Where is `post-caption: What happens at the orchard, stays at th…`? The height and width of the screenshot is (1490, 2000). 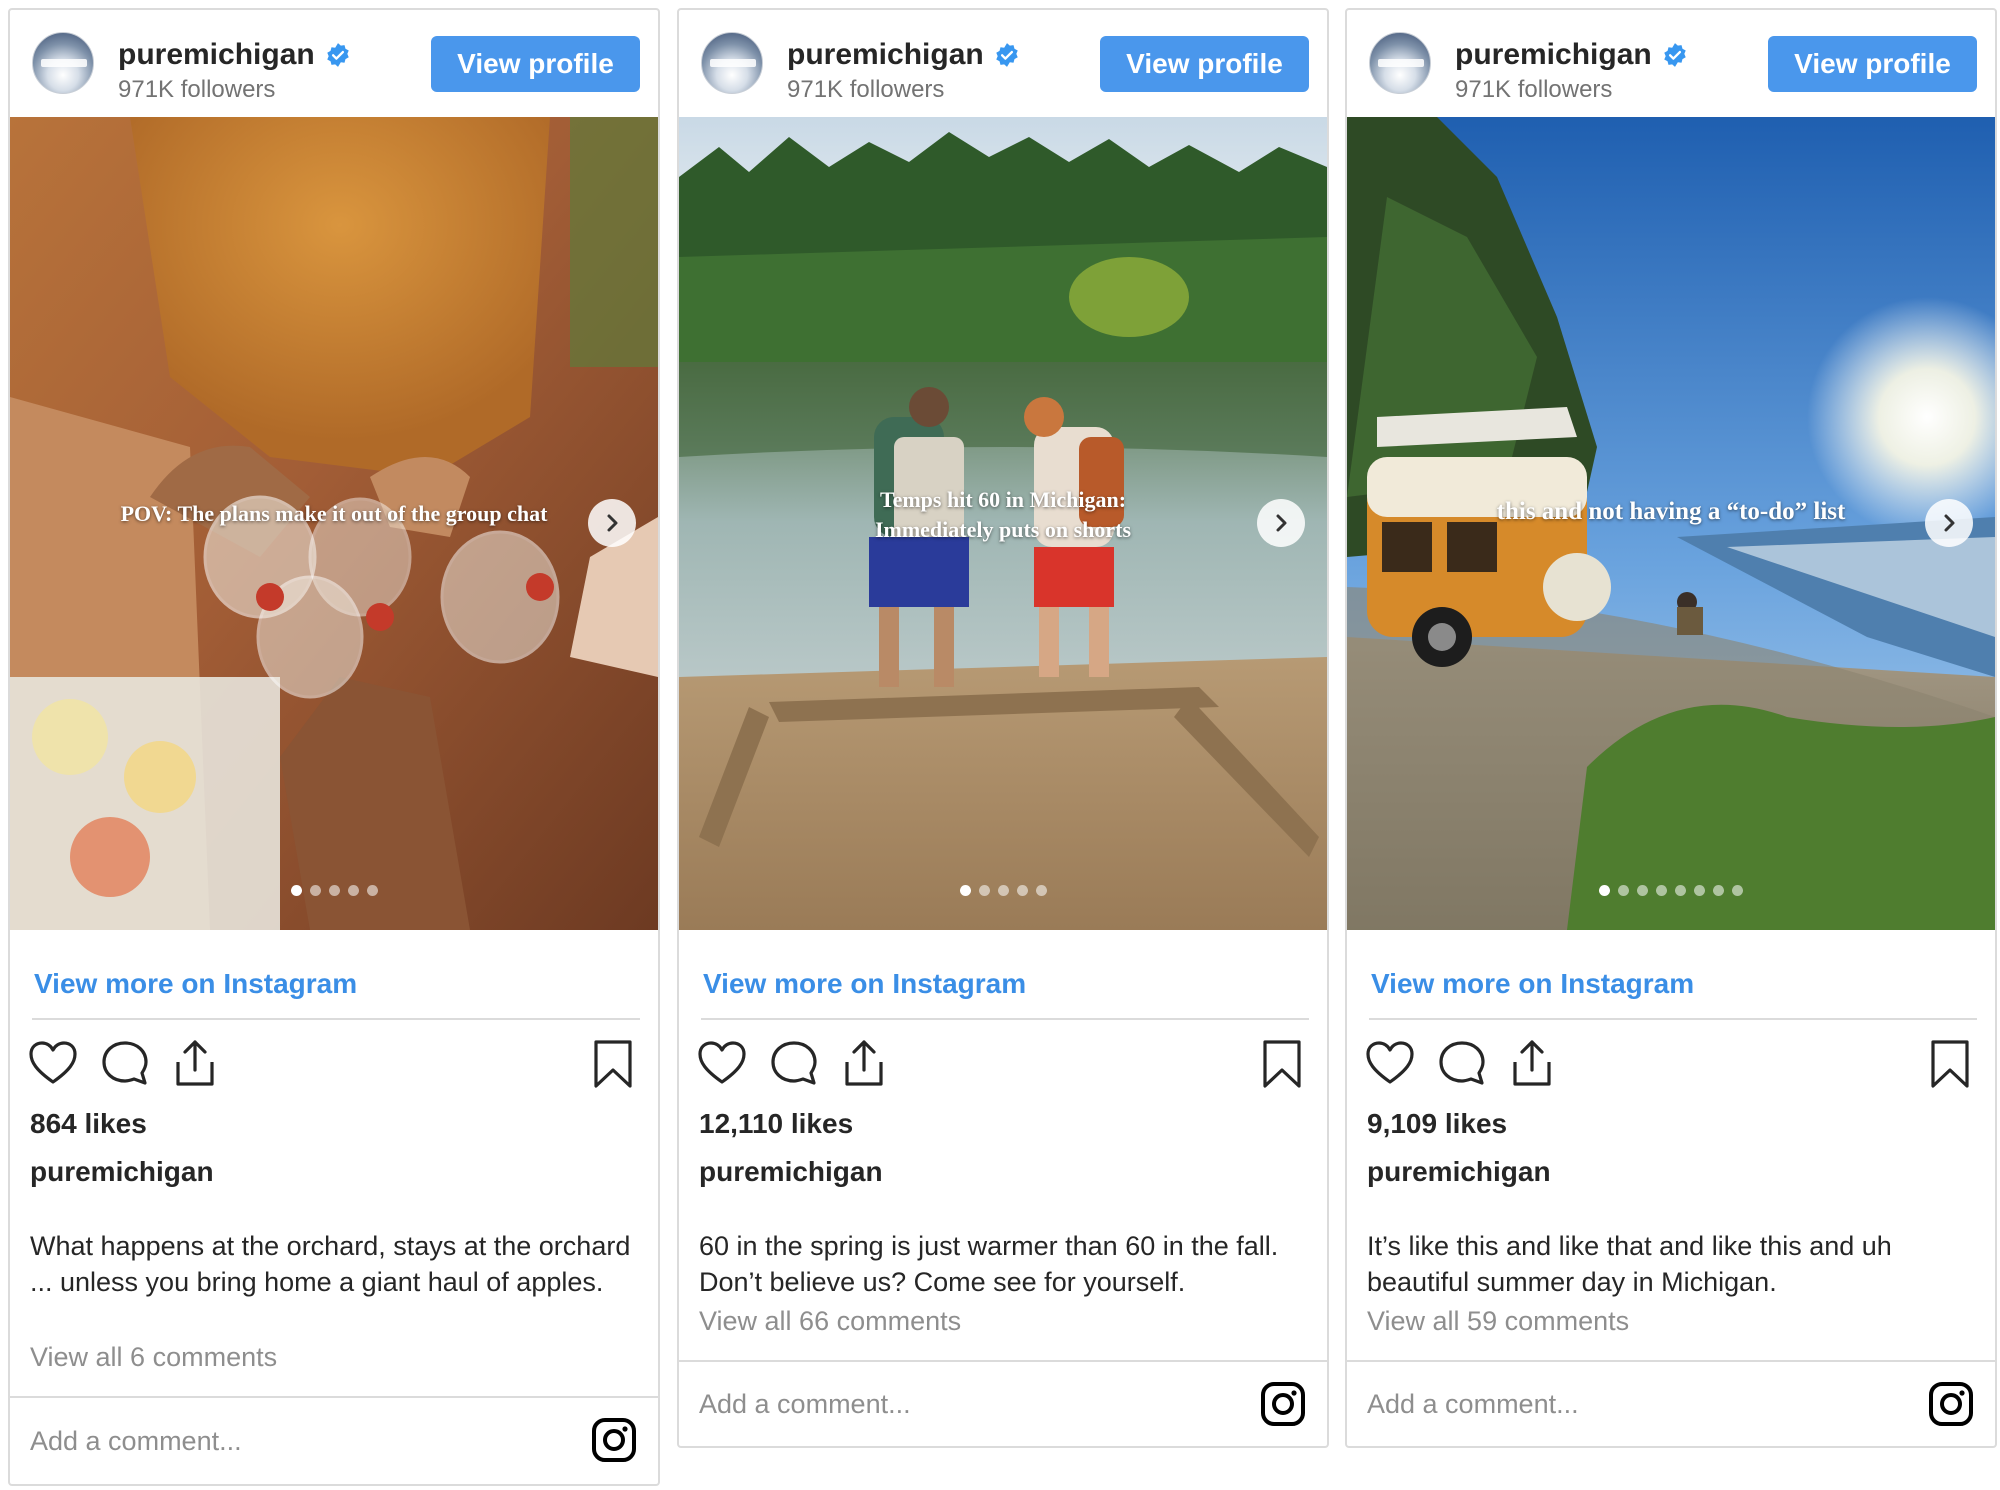 post-caption: What happens at the orchard, stays at th… is located at coordinates (330, 1264).